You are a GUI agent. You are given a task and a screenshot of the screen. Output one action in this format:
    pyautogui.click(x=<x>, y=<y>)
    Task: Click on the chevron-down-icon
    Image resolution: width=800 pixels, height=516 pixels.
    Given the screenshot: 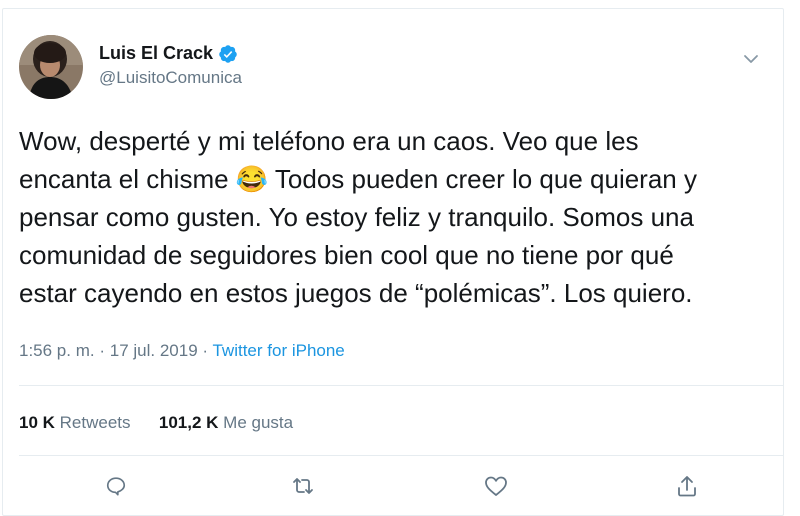 What is the action you would take?
    pyautogui.click(x=751, y=59)
    